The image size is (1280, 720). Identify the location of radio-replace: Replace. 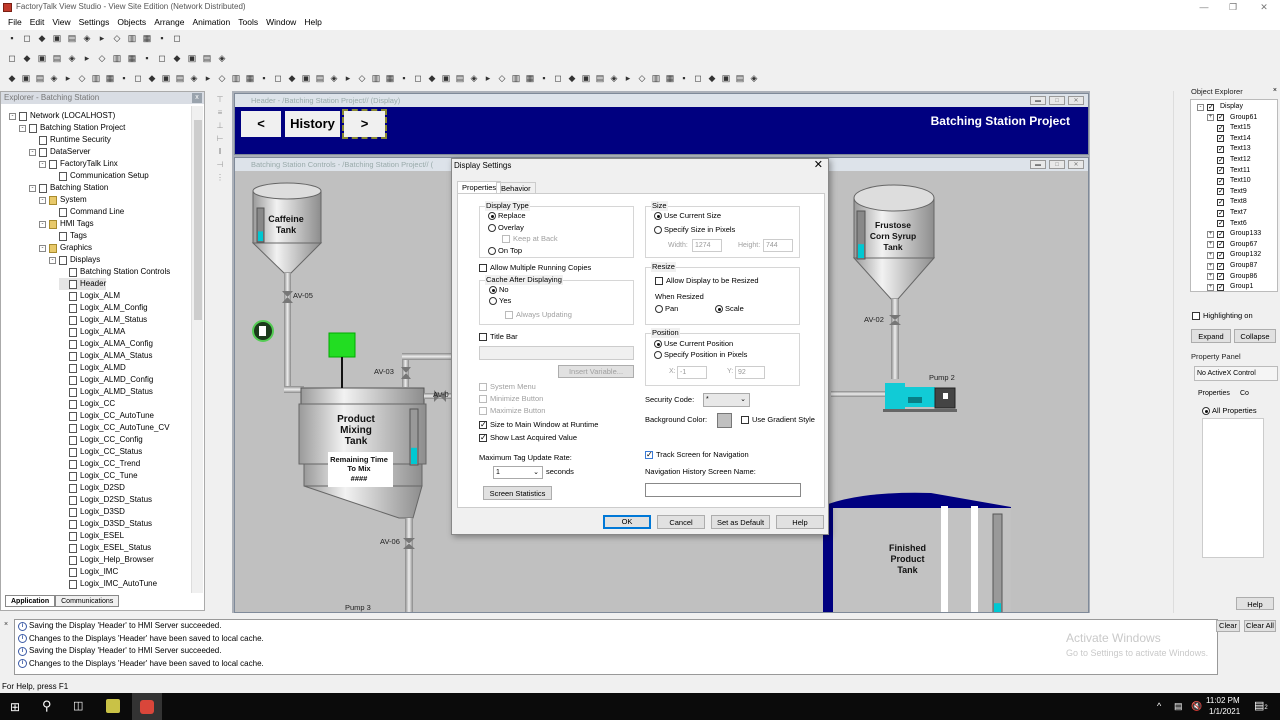
(507, 216).